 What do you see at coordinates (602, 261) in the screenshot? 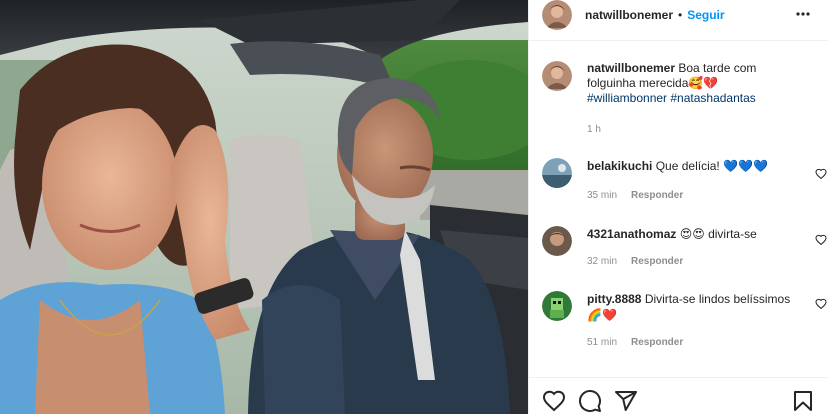
I see `comment-time: 32 min` at bounding box center [602, 261].